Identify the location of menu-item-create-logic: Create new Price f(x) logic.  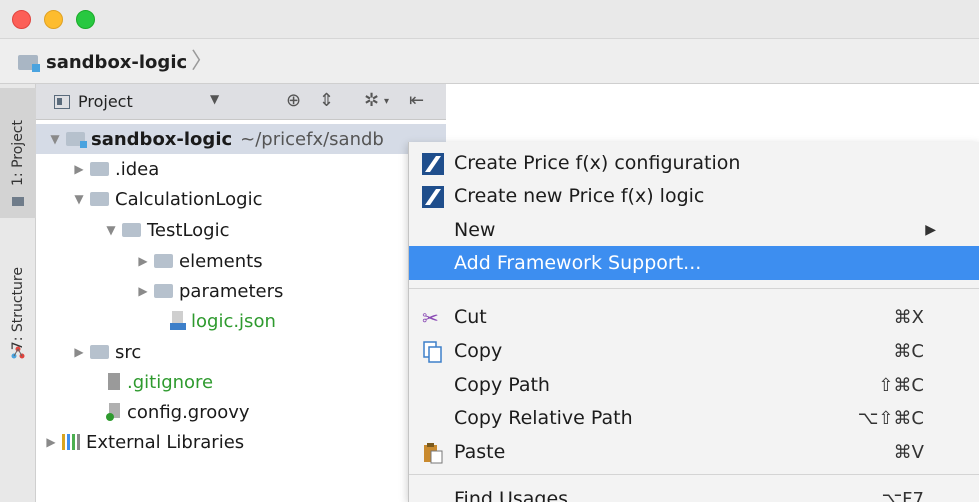
(694, 196).